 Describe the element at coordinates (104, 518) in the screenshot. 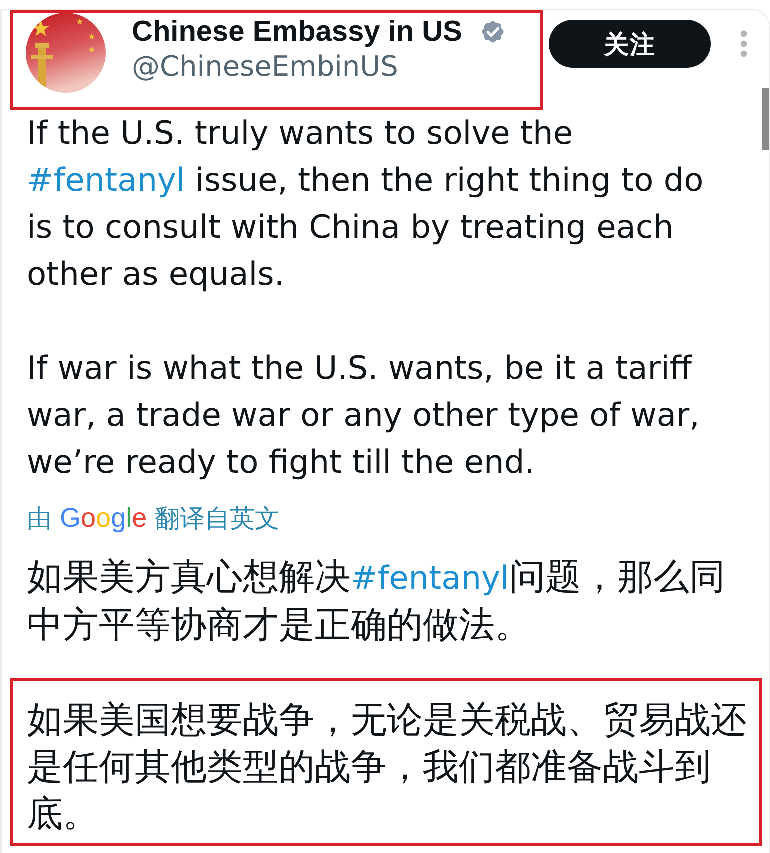

I see `google-logo: Google` at that location.